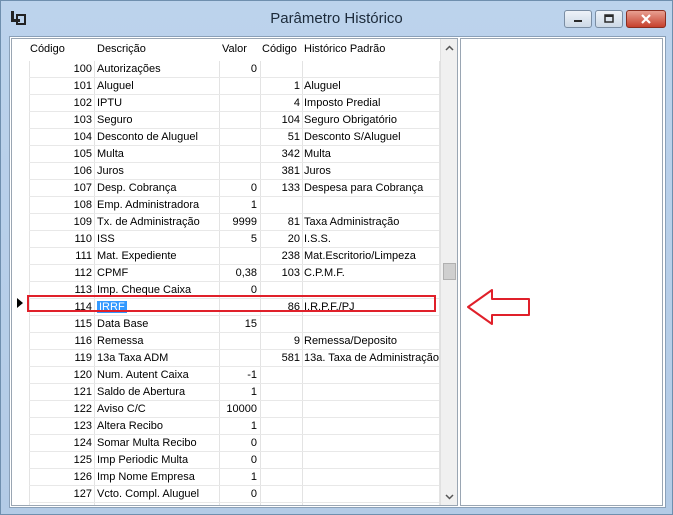 Image resolution: width=673 pixels, height=515 pixels. What do you see at coordinates (246, 273) in the screenshot?
I see `cell-valor: 0,38` at bounding box center [246, 273].